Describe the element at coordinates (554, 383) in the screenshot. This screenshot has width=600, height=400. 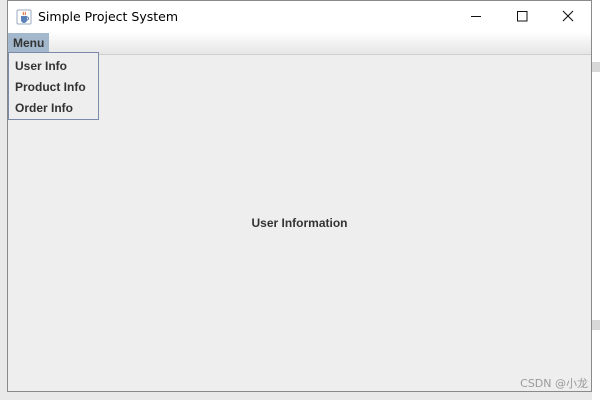
I see `watermark: CSDN @小龙` at that location.